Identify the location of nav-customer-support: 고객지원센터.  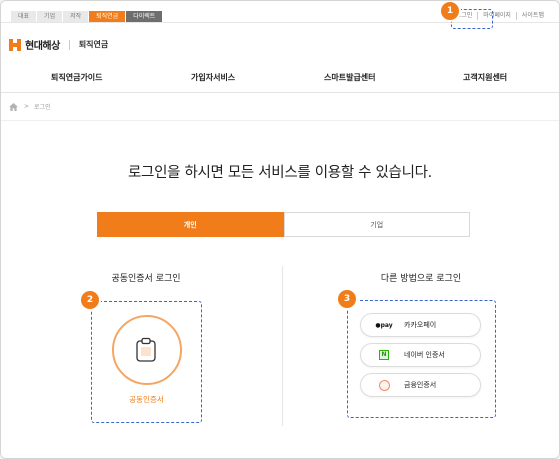
(485, 77).